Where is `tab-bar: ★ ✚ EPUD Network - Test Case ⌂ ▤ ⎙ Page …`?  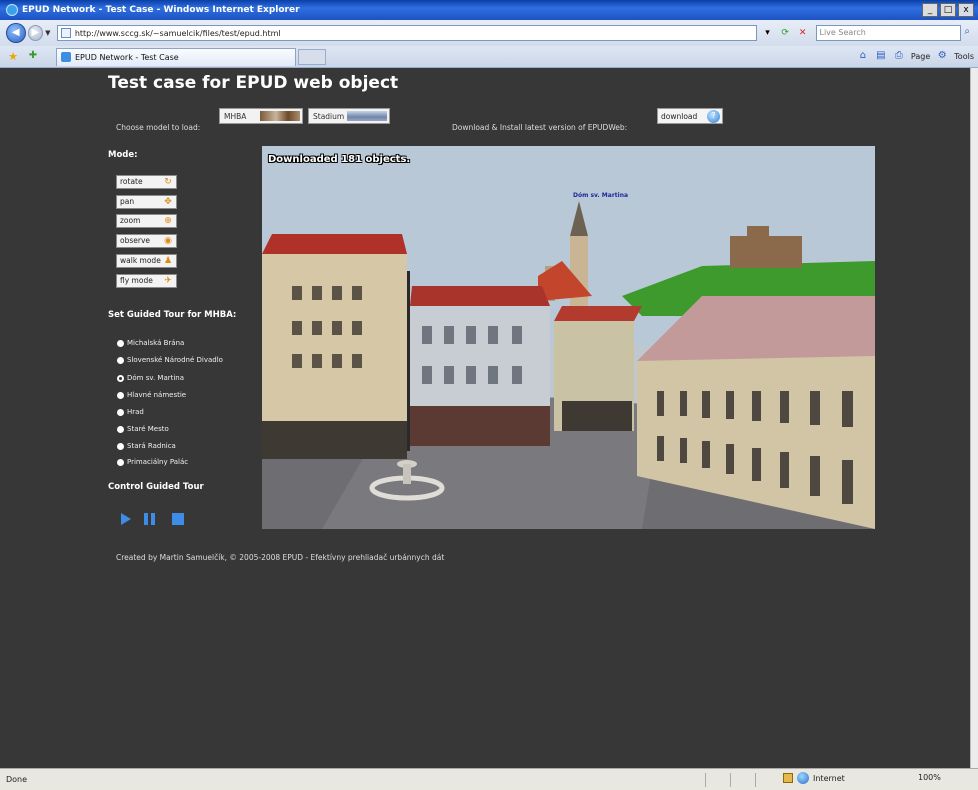
tab-bar: ★ ✚ EPUD Network - Test Case ⌂ ▤ ⎙ Page … is located at coordinates (489, 57).